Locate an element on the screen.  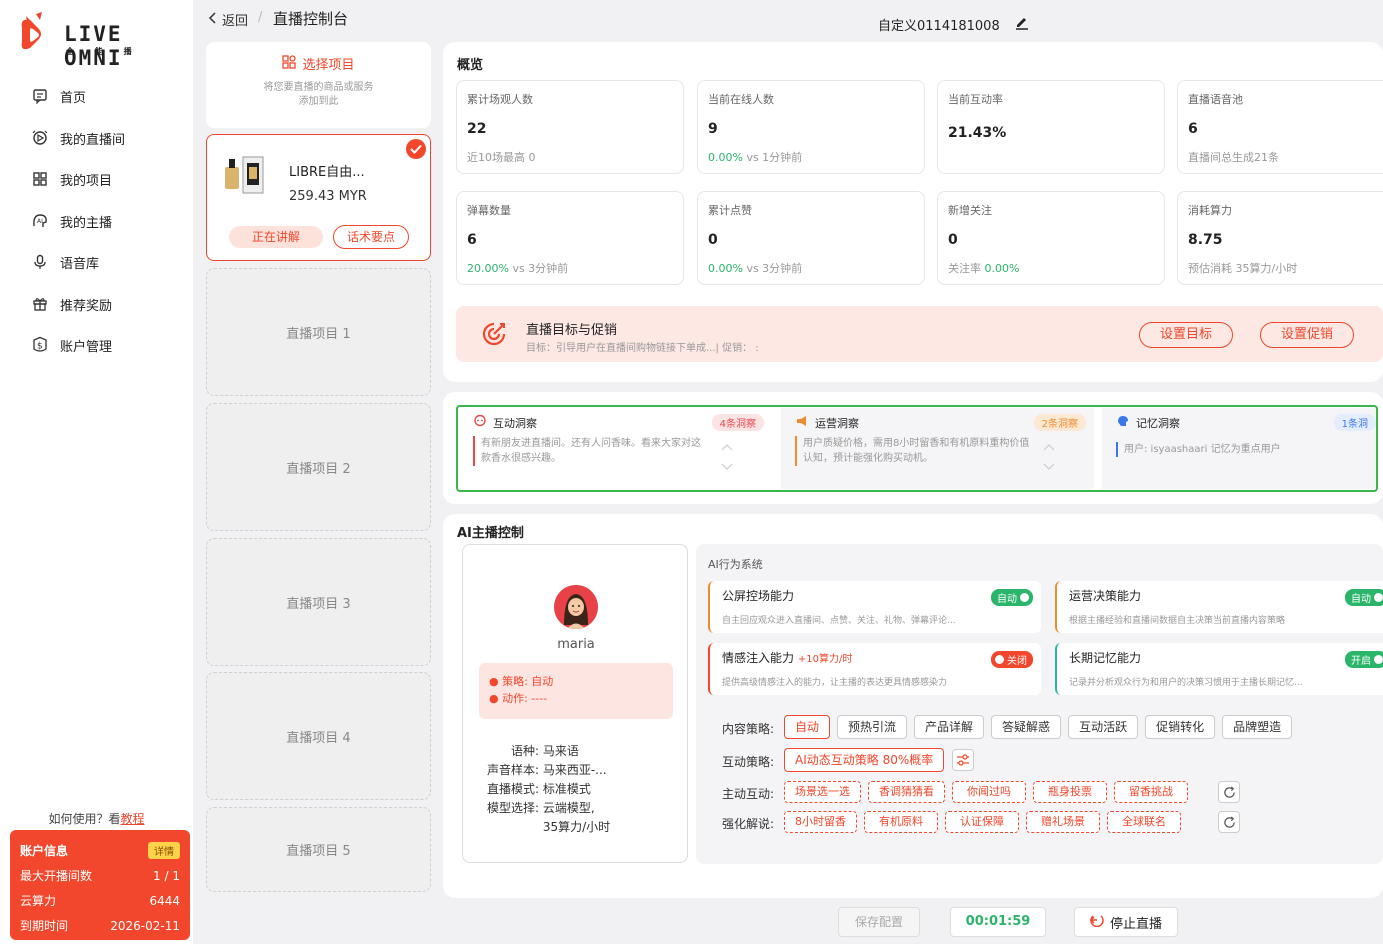
nav-item-live-room: 我的直播间 is located at coordinates (77, 138).